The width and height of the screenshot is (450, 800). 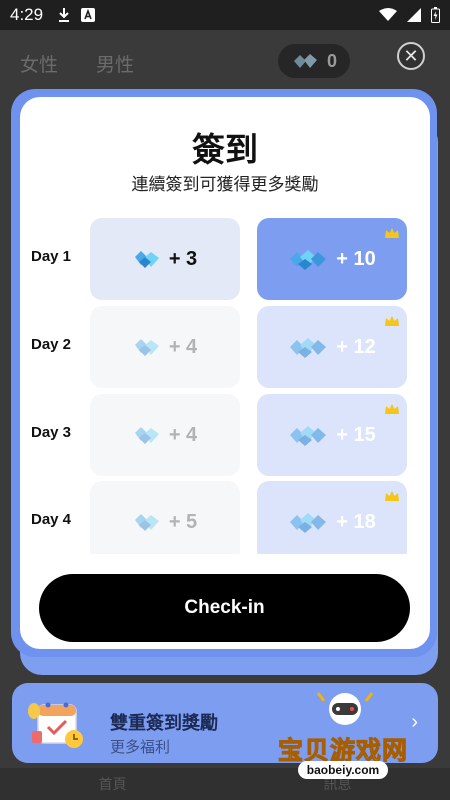 I want to click on vip-reward-amount: + 12, so click(x=356, y=346).